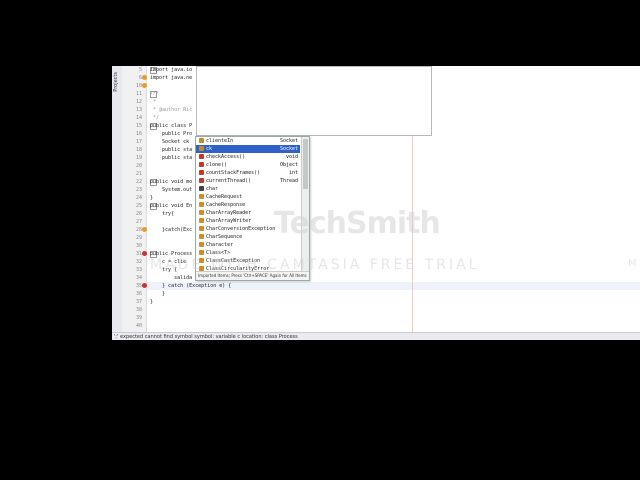 The image size is (640, 480). Describe the element at coordinates (248, 237) in the screenshot. I see `completion-item: CharSequence` at that location.